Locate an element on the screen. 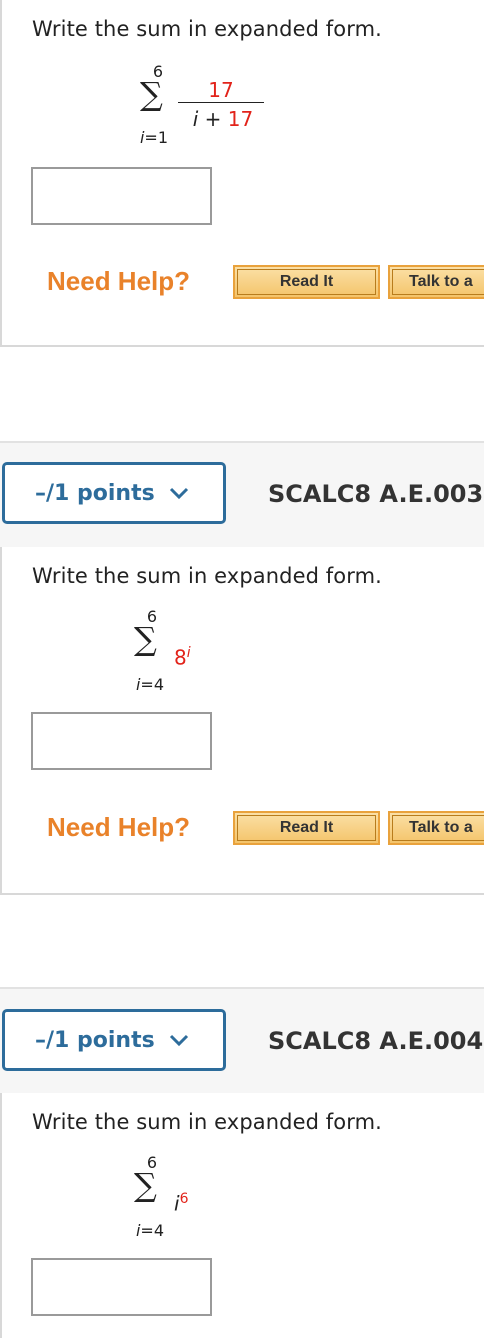  summation-expression: 6 ∑ i=4 8i is located at coordinates (180, 650).